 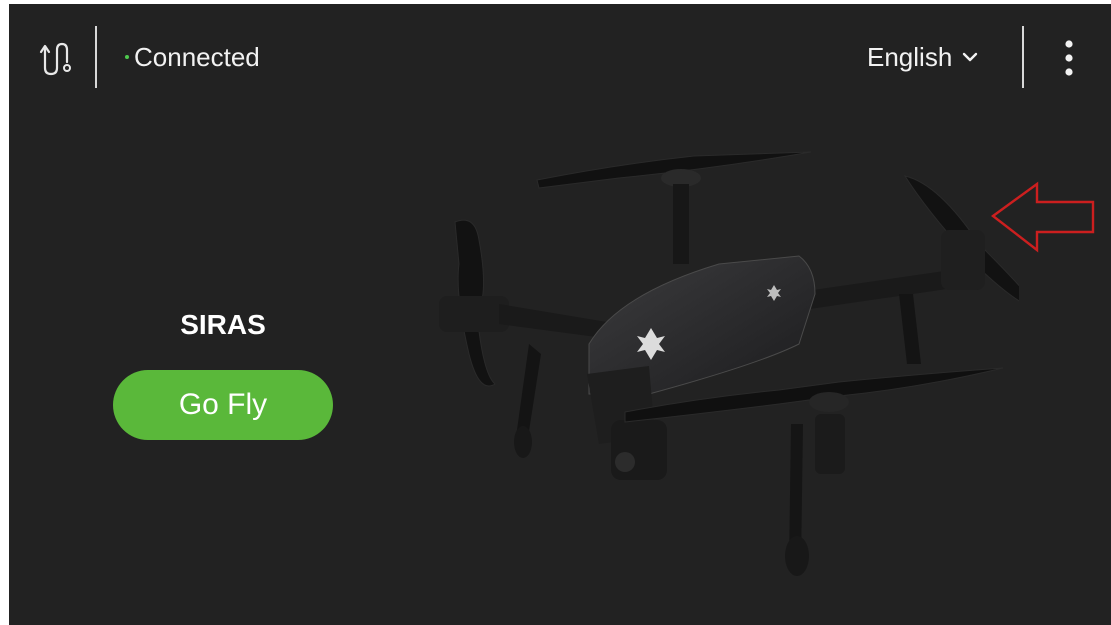 I want to click on chevron-down-icon, so click(x=970, y=57).